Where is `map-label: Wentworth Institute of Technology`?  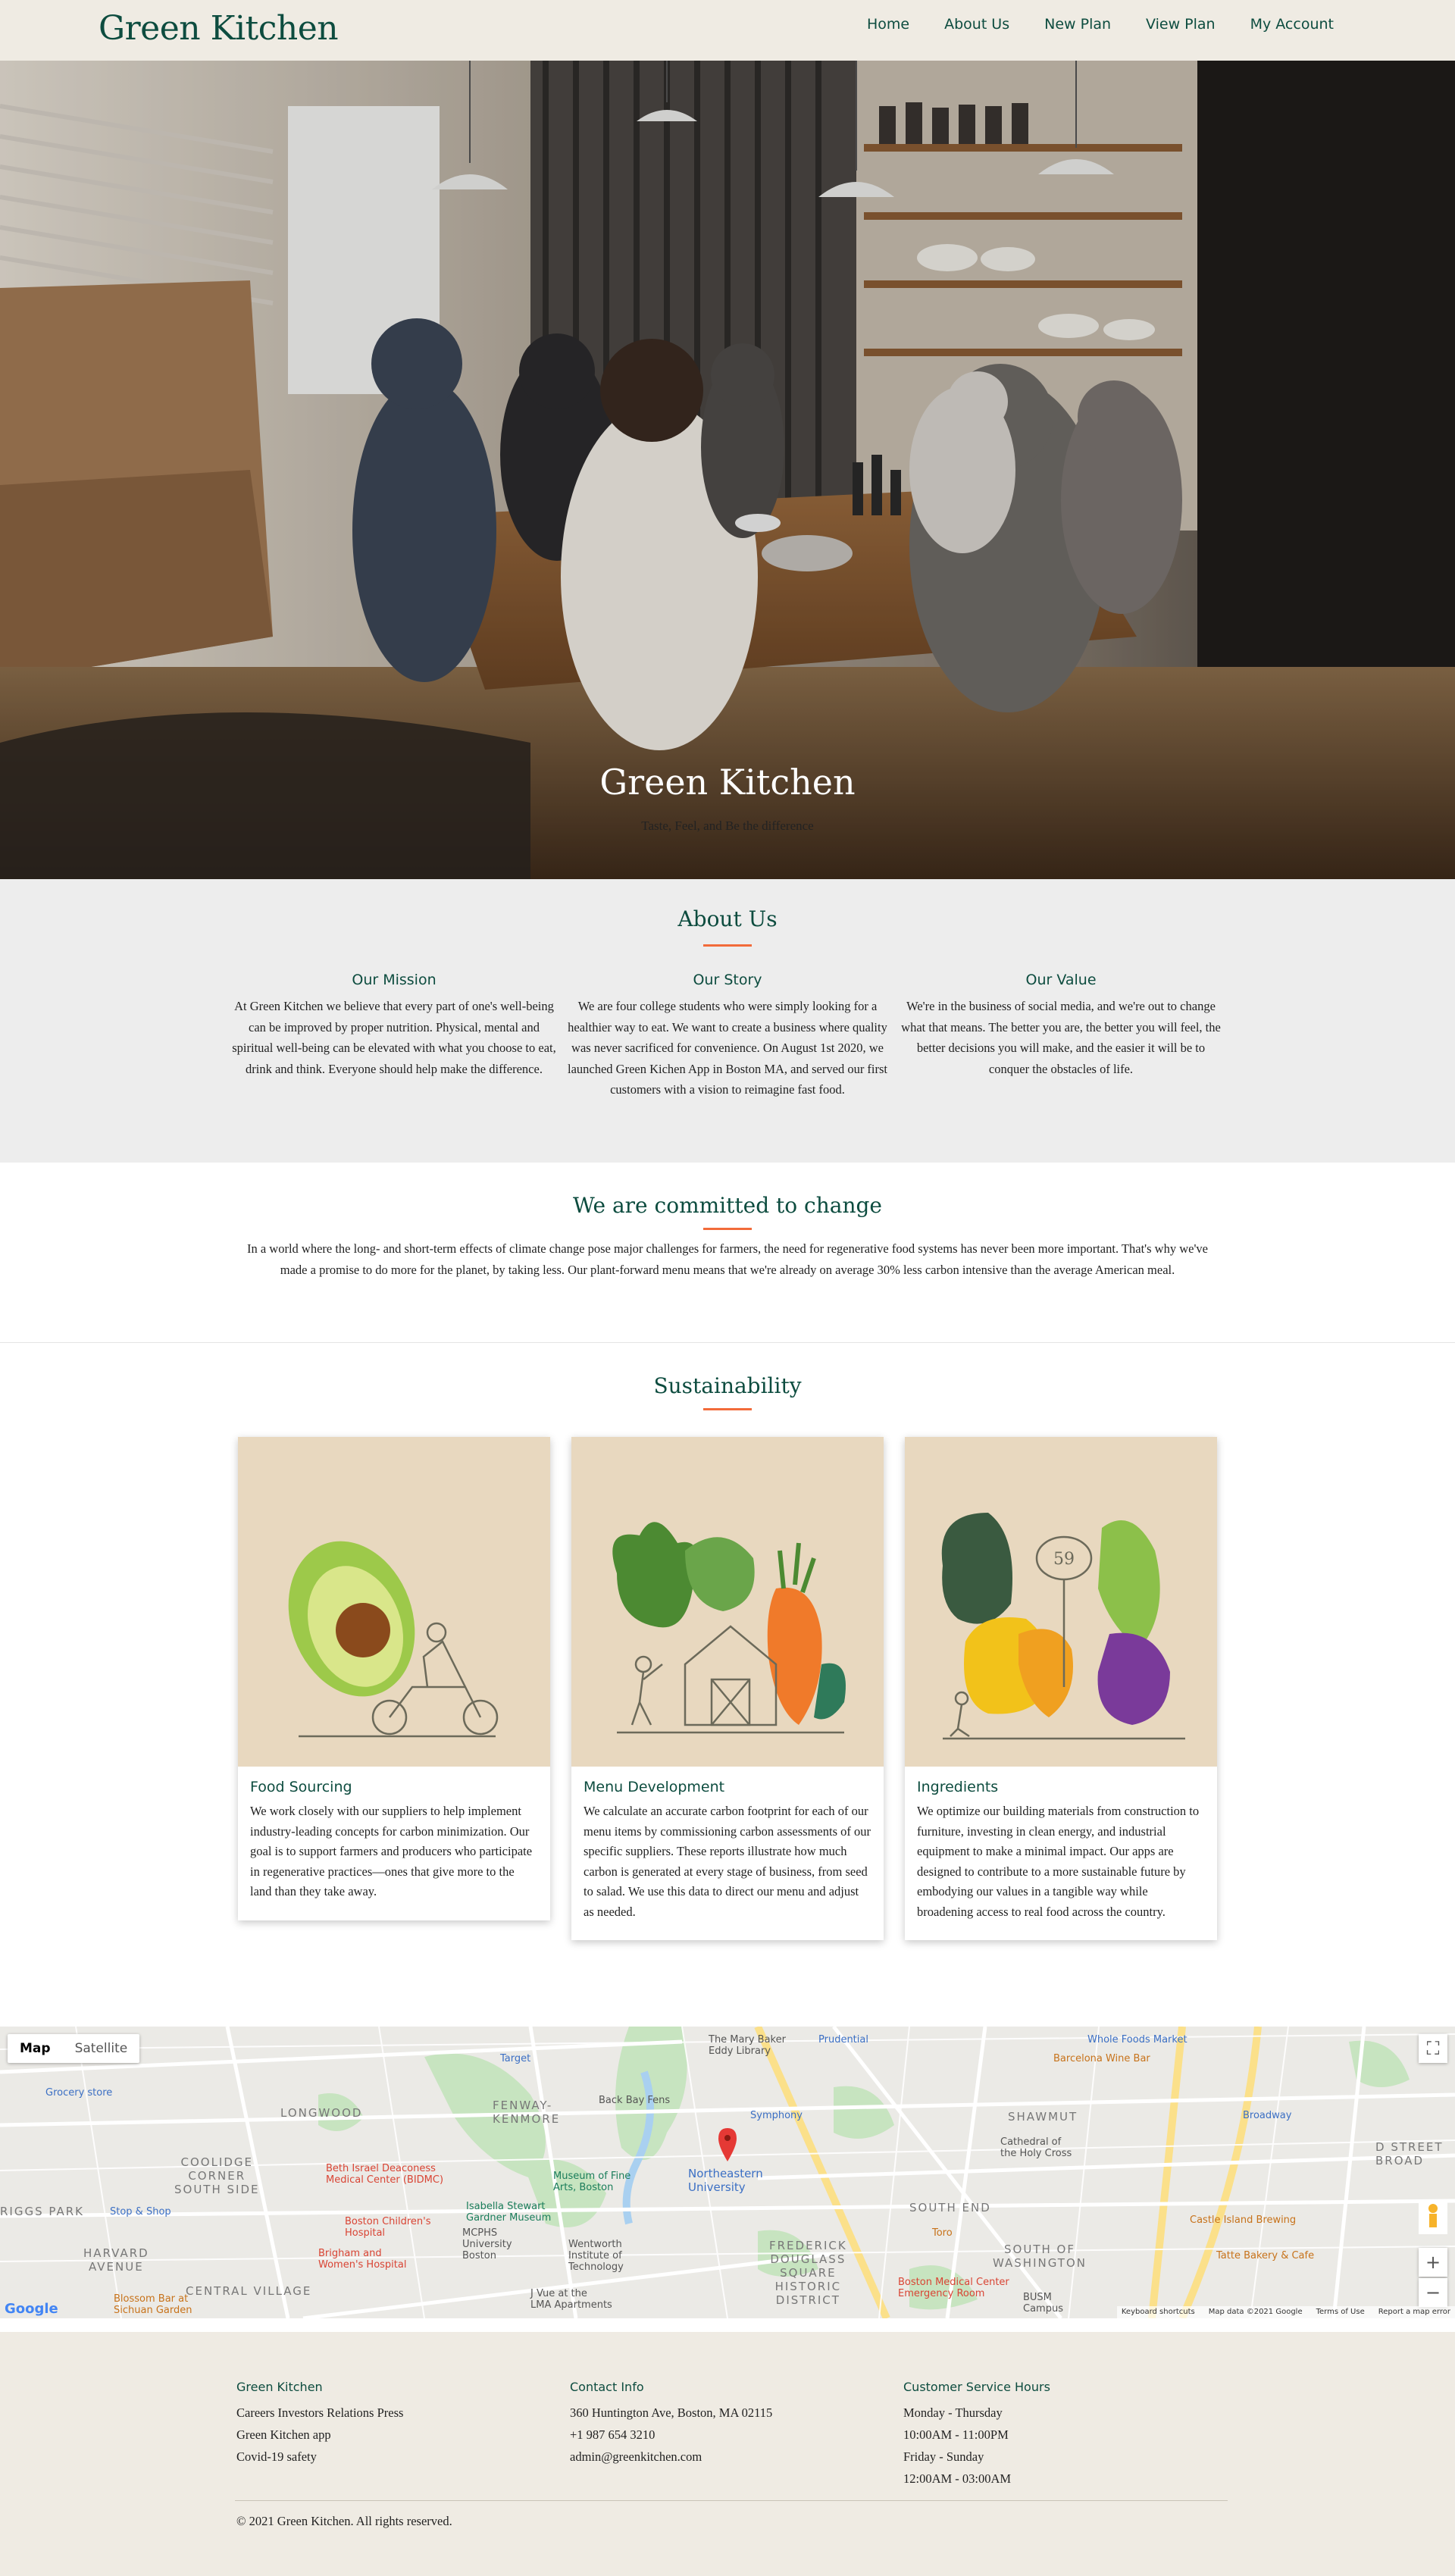 map-label: Wentworth Institute of Technology is located at coordinates (596, 2256).